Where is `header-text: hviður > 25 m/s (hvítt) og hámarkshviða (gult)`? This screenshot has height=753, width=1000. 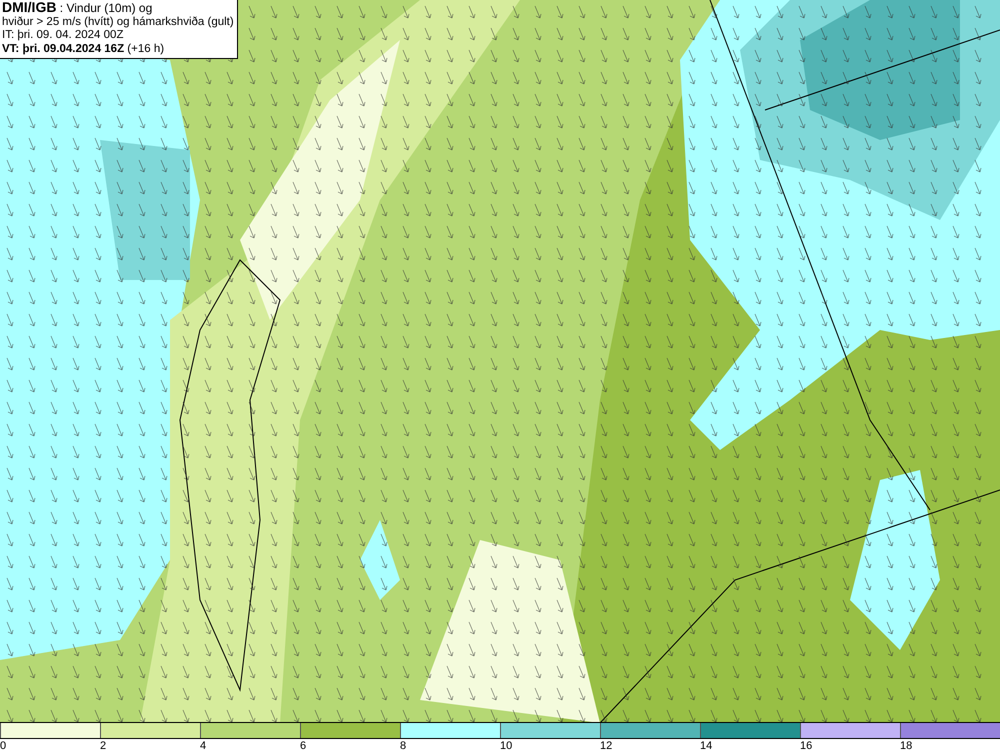
header-text: hviður > 25 m/s (hvítt) og hámarkshviða (gult) is located at coordinates (118, 22).